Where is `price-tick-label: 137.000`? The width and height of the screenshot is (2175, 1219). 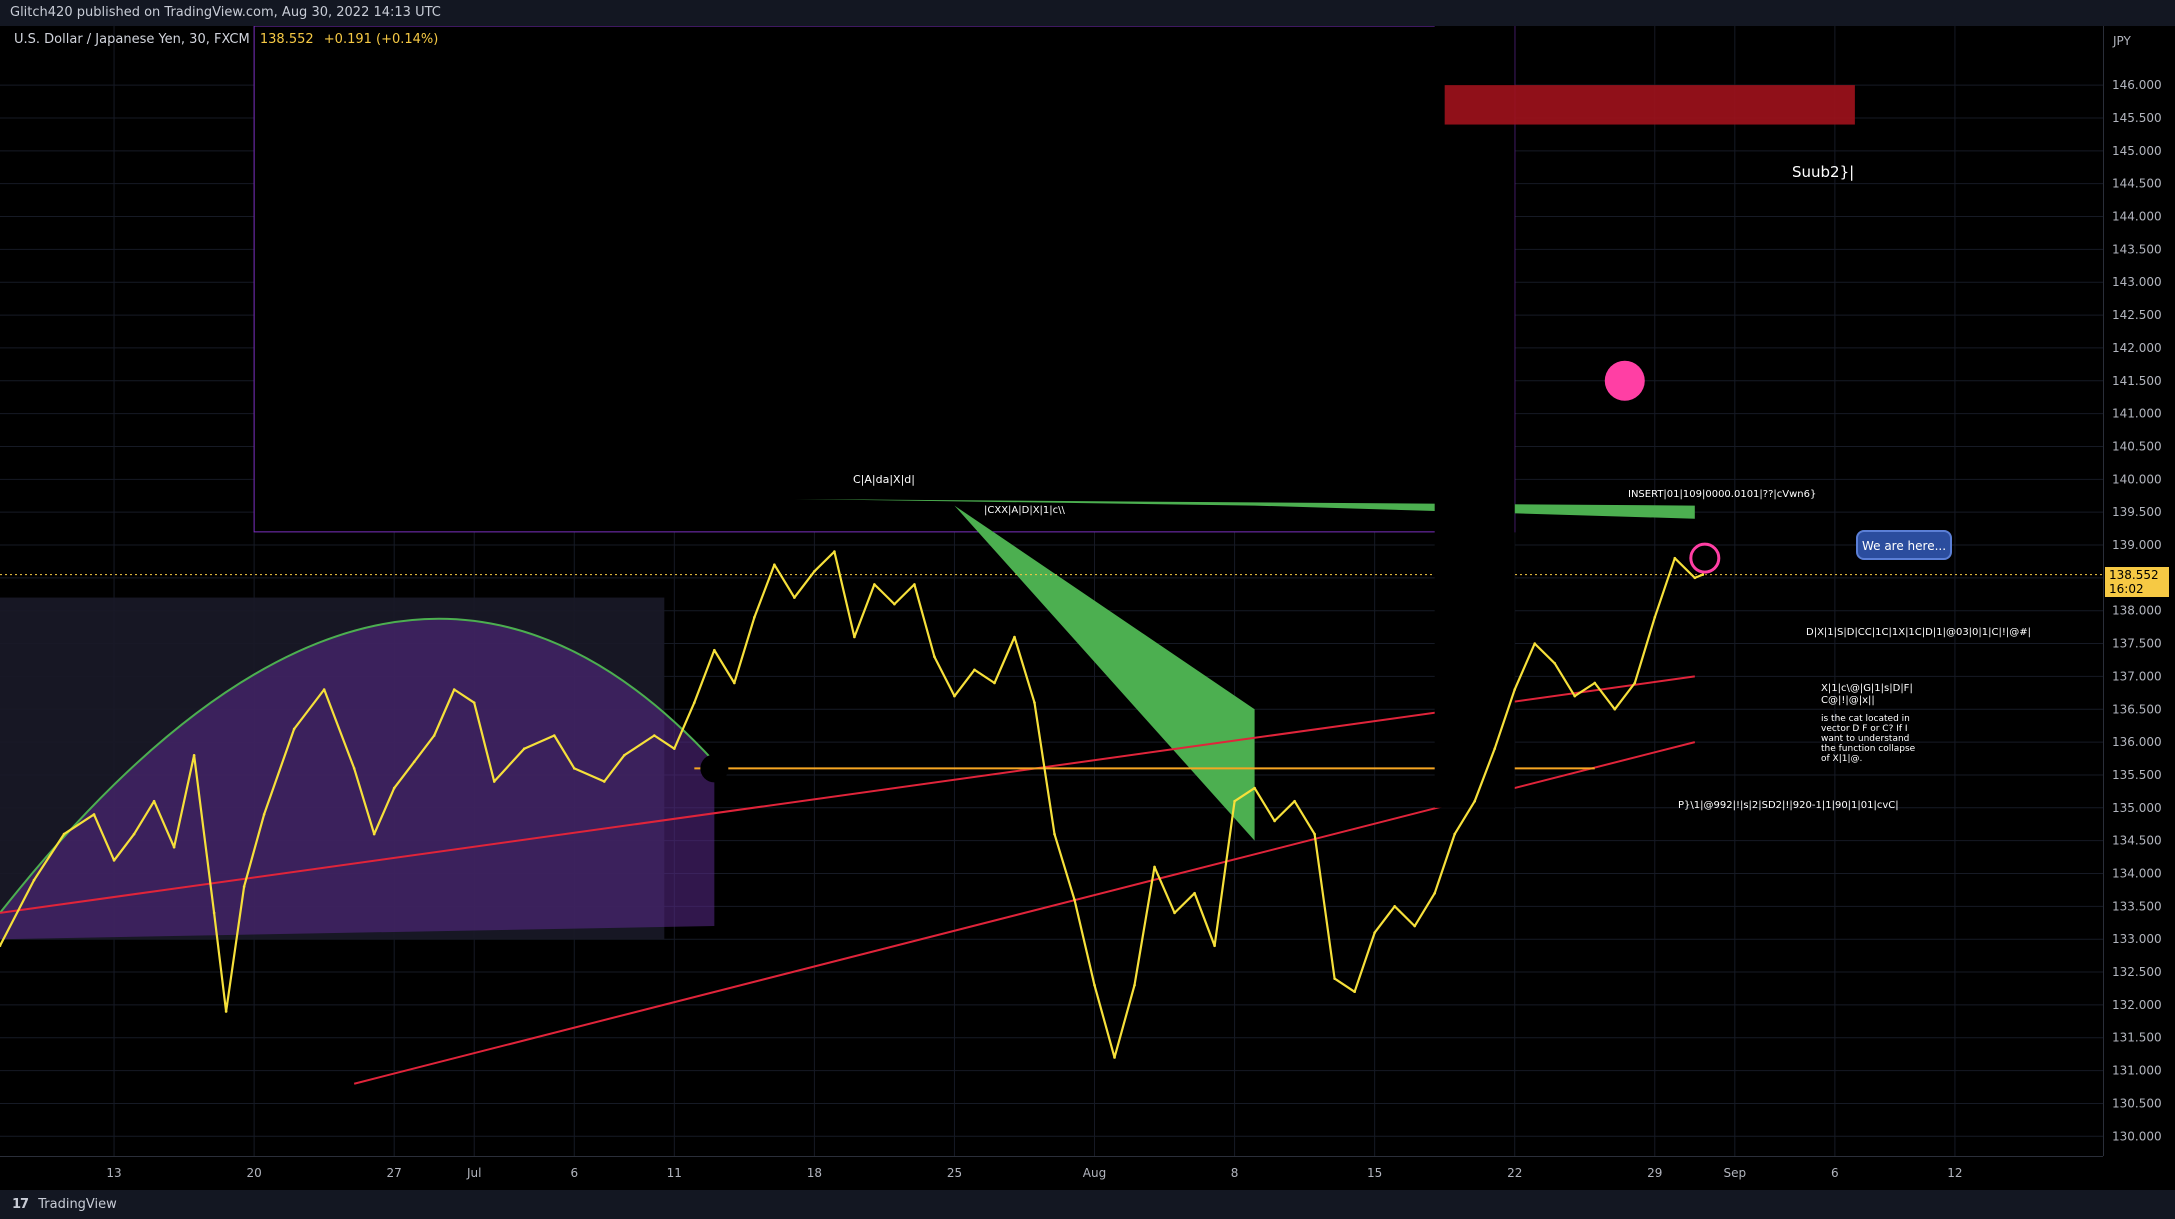
price-tick-label: 137.000 is located at coordinates (2137, 676).